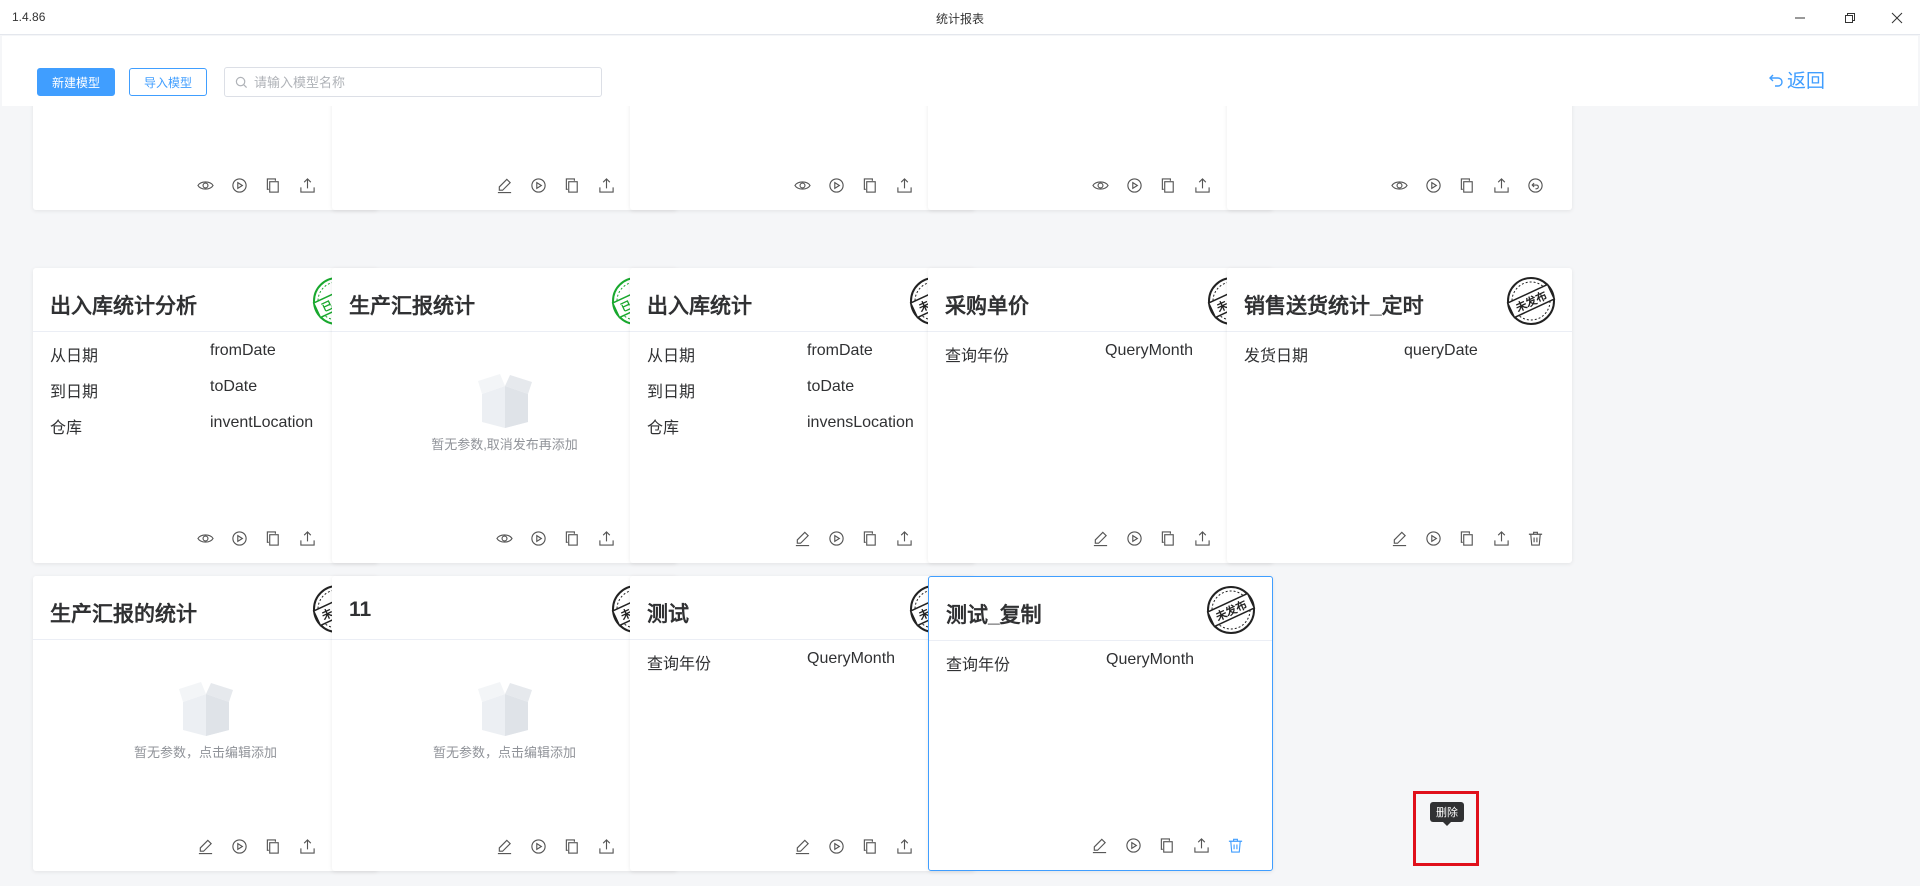 The width and height of the screenshot is (1920, 886). I want to click on model-card: 暂无参数,取消发布再添加, so click(1100, 158).